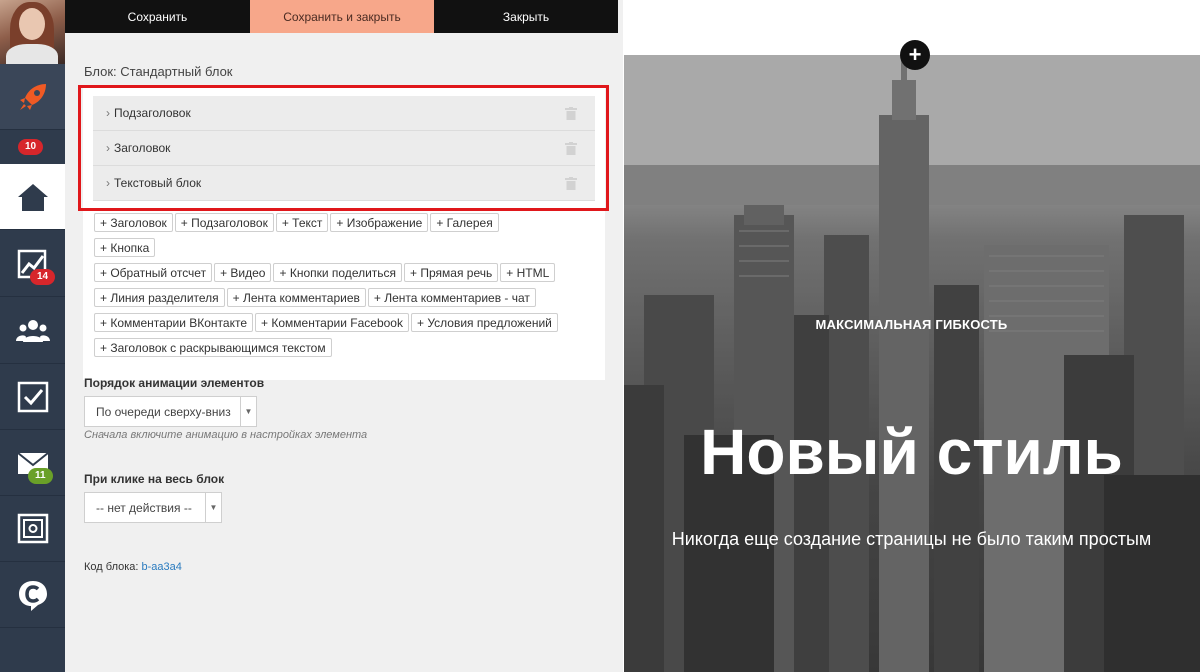  I want to click on add-facebook-comments-tag: + Комментарии Facebook, so click(332, 322).